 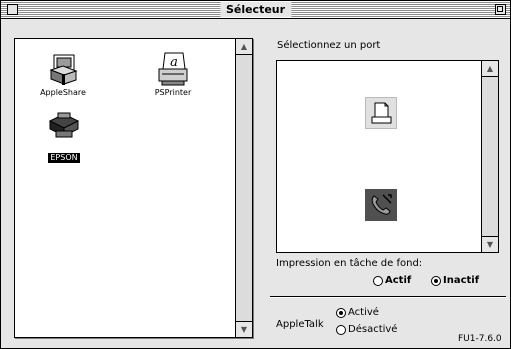 What do you see at coordinates (480, 339) in the screenshot?
I see `version-label: FU1-7.6.0` at bounding box center [480, 339].